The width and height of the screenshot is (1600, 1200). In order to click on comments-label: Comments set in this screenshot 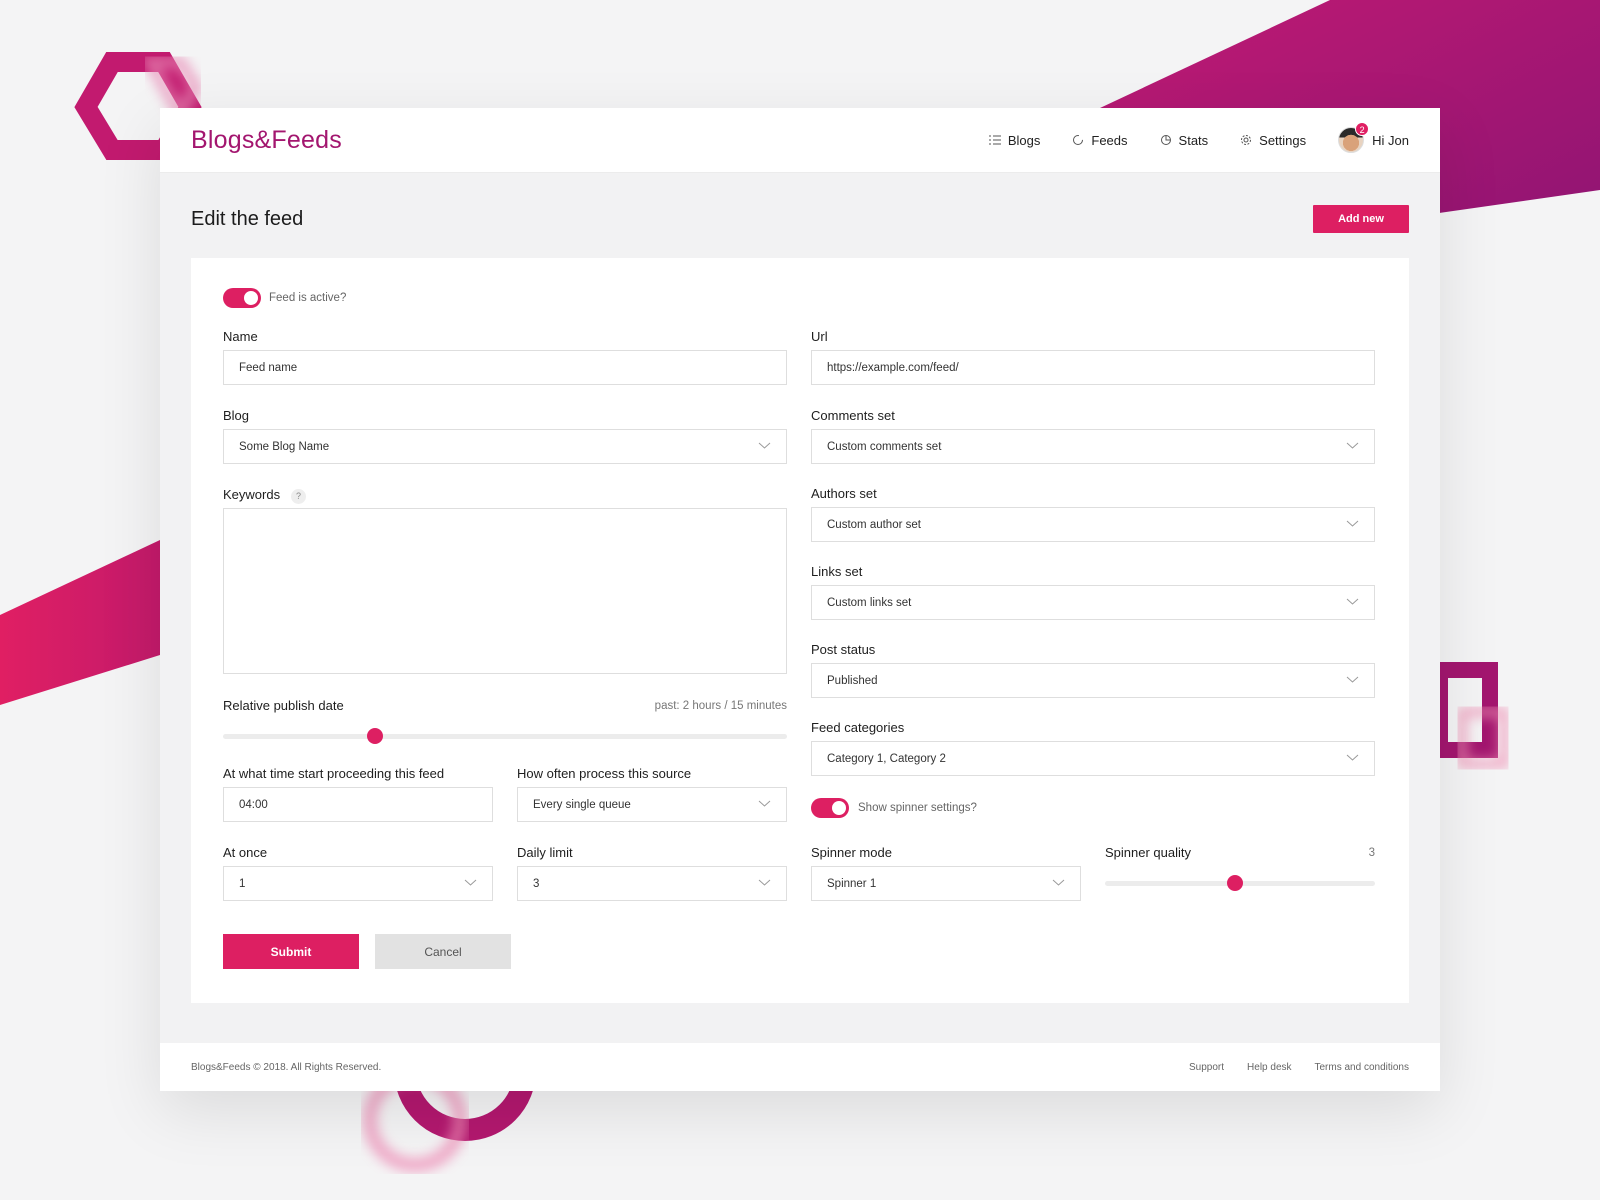, I will do `click(853, 415)`.